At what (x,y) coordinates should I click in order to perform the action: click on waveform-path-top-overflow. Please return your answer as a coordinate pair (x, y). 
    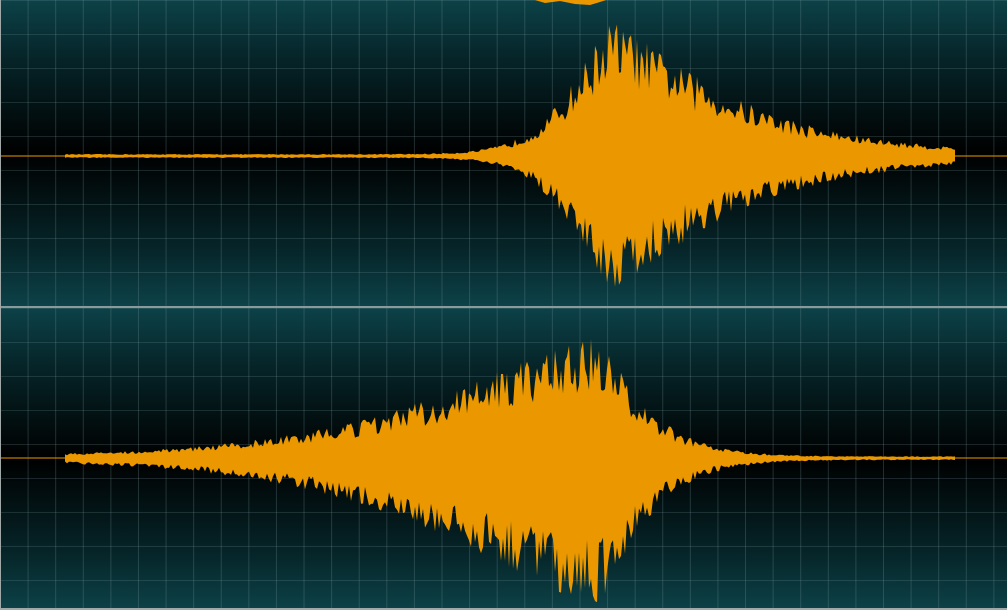
    Looking at the image, I should click on (570, 2).